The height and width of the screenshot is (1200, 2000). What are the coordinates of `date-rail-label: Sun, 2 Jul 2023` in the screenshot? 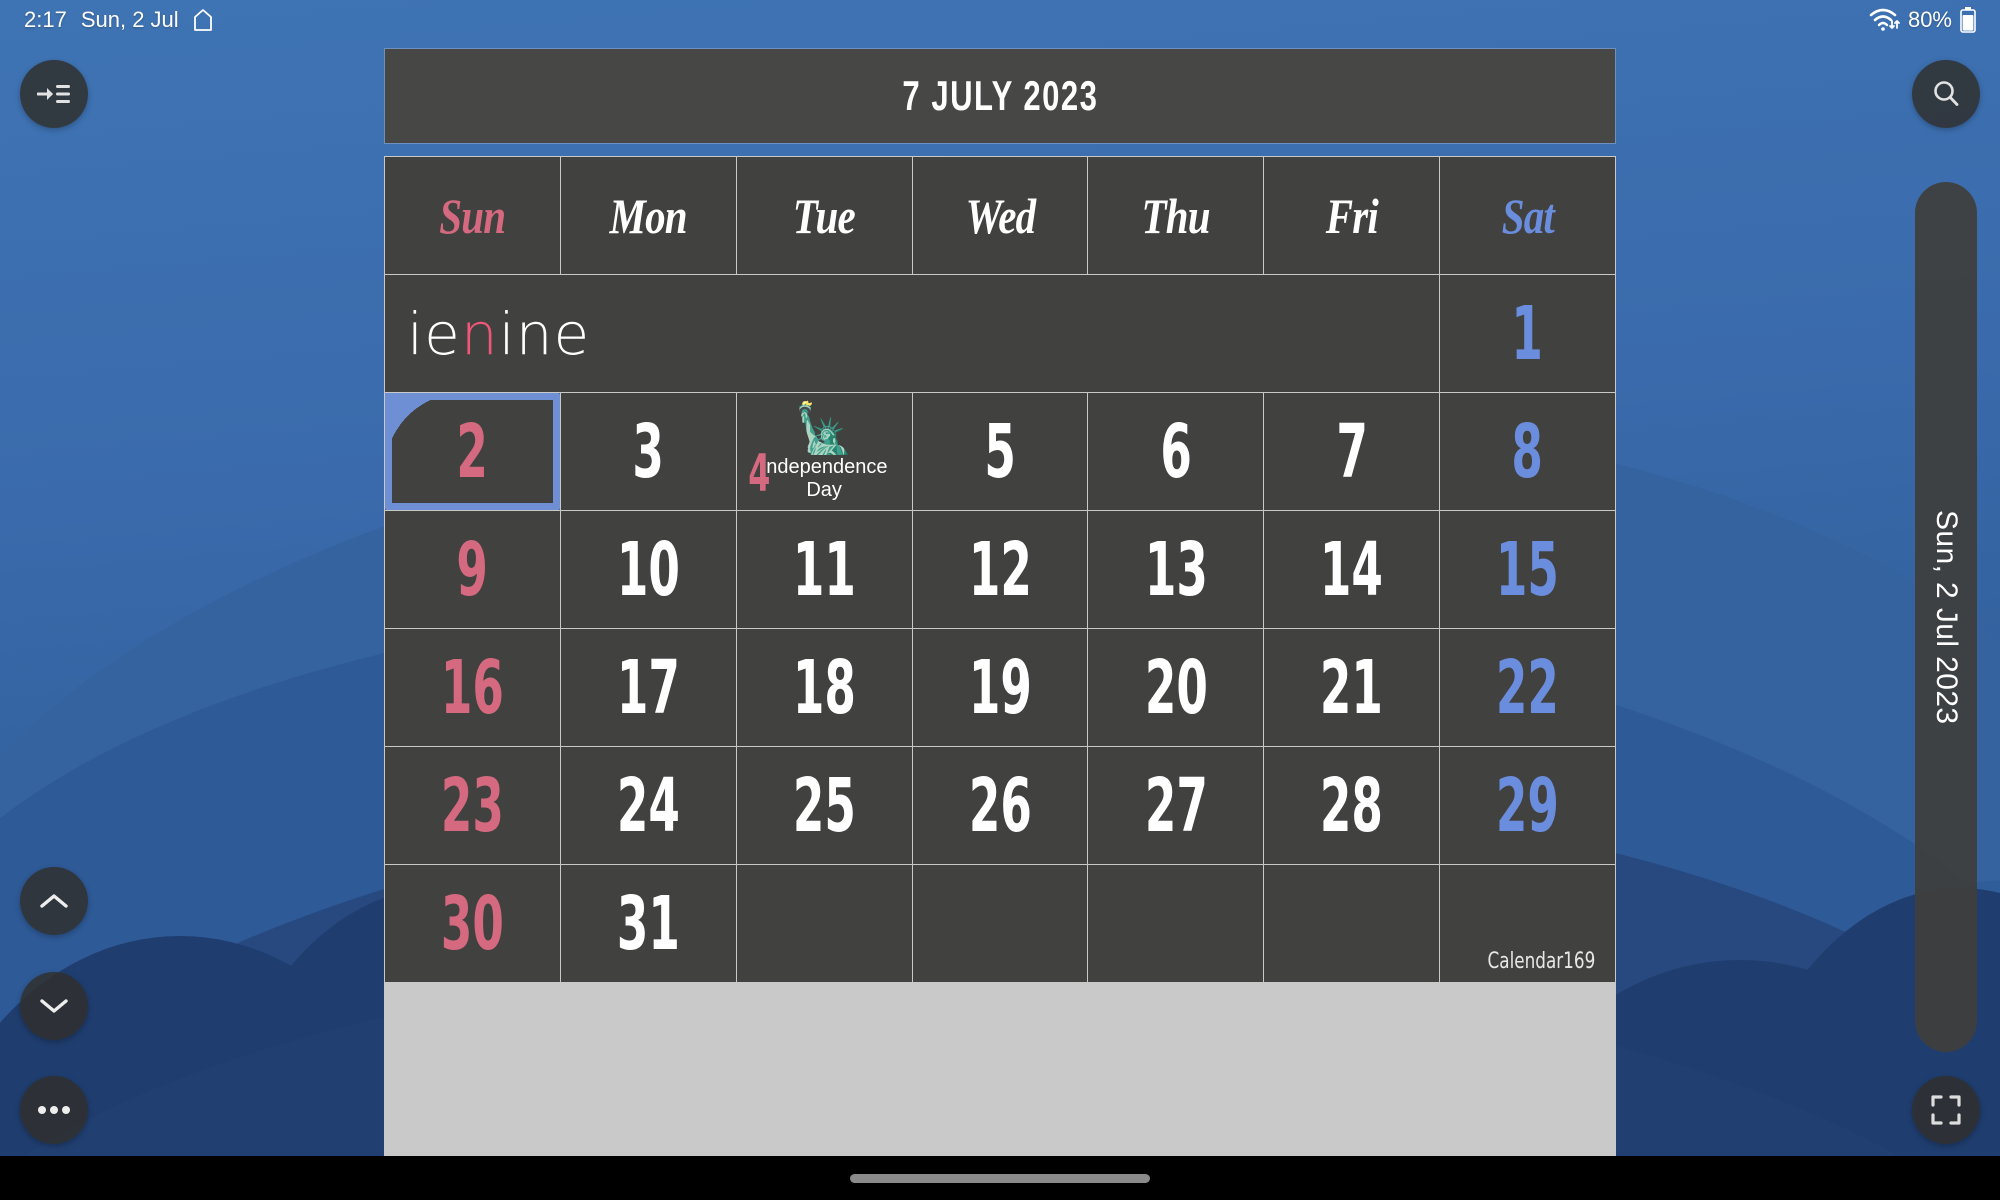 It's located at (1946, 617).